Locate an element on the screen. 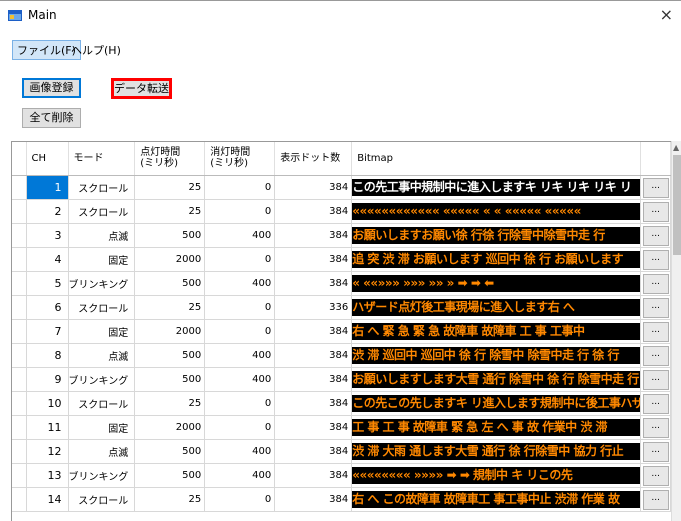  column-header-off-time: 消灯時間 (ミリ秒) is located at coordinates (240, 159).